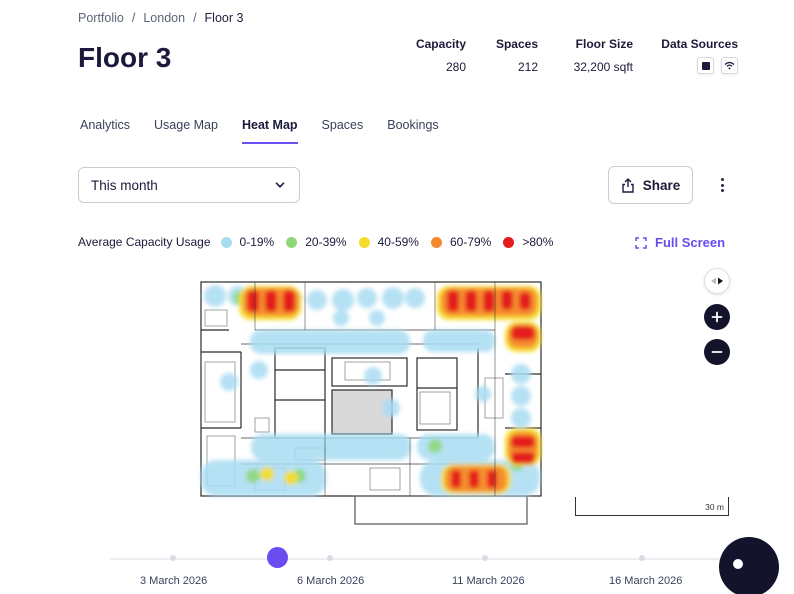 The width and height of the screenshot is (794, 594). I want to click on share-icon, so click(628, 185).